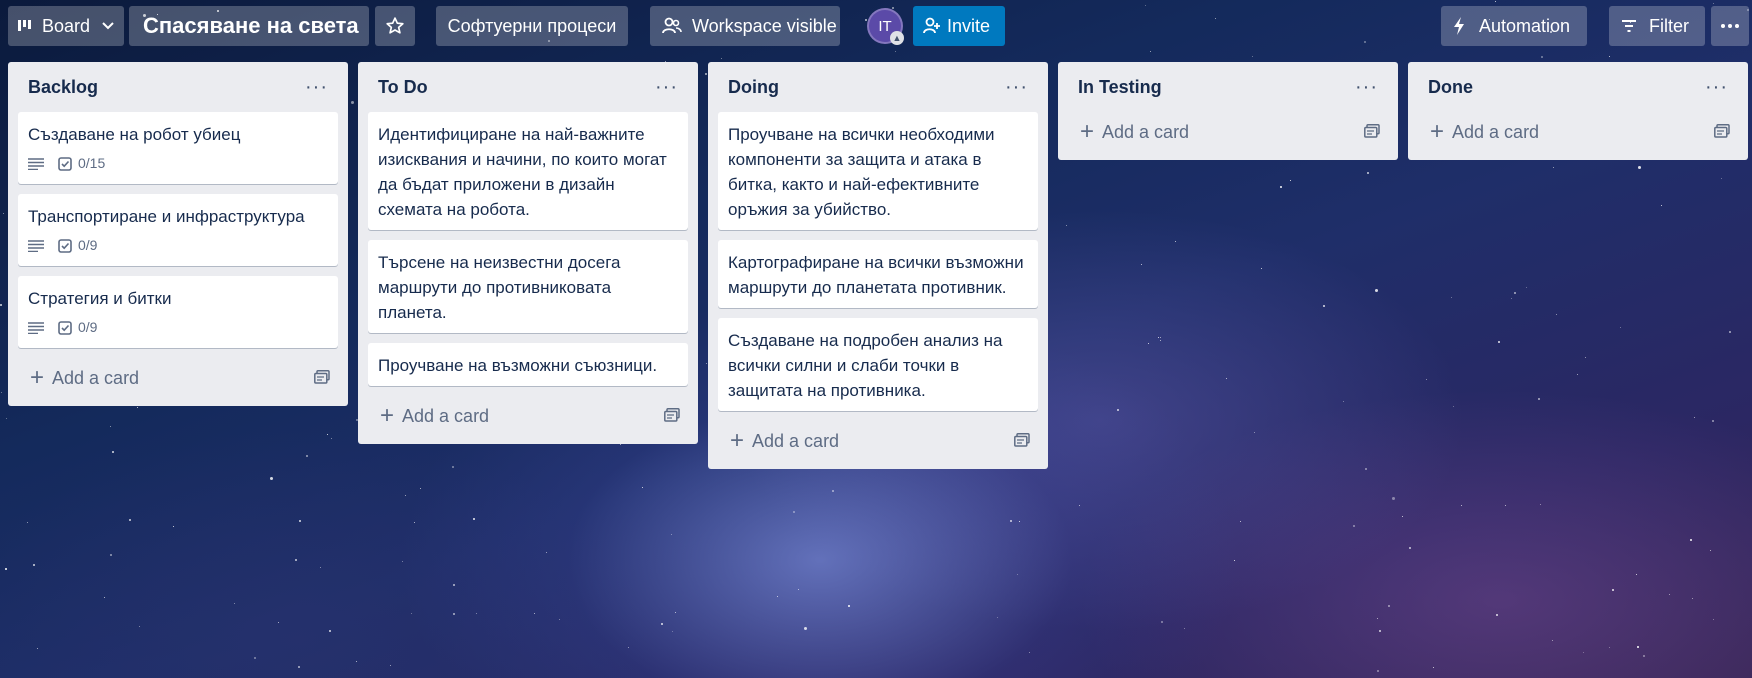  I want to click on list-title: Done, so click(1450, 87).